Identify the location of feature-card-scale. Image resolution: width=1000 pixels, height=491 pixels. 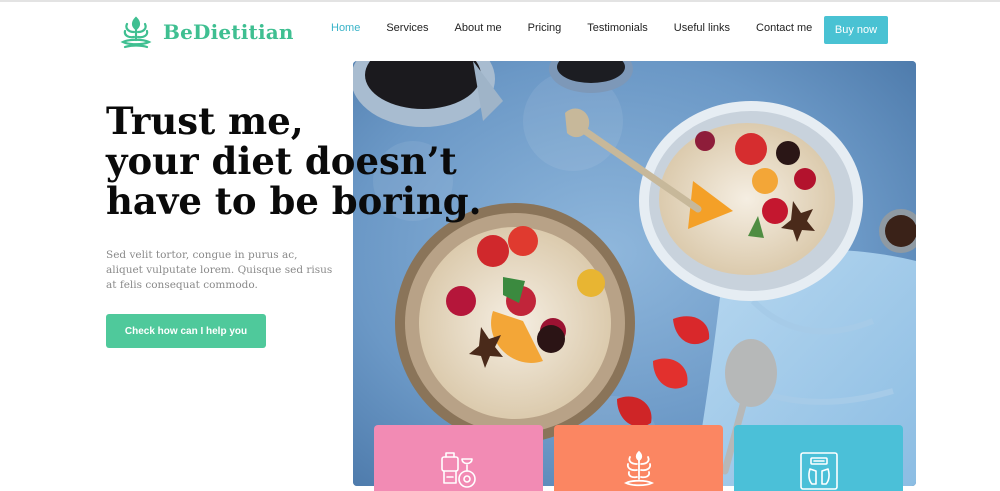
(458, 458).